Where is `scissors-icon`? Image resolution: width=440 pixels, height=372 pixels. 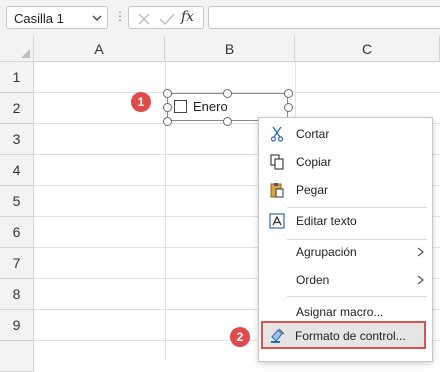
scissors-icon is located at coordinates (277, 134).